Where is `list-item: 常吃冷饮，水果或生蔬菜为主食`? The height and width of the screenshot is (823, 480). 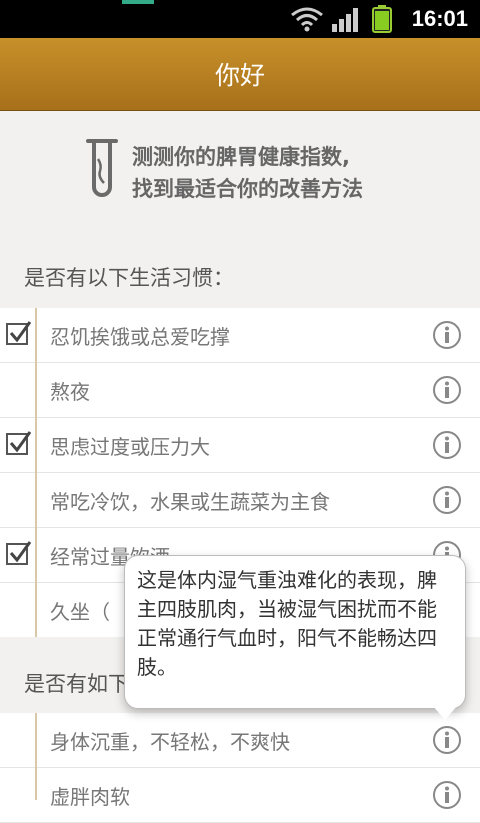
list-item: 常吃冷饮，水果或生蔬菜为主食 is located at coordinates (240, 500).